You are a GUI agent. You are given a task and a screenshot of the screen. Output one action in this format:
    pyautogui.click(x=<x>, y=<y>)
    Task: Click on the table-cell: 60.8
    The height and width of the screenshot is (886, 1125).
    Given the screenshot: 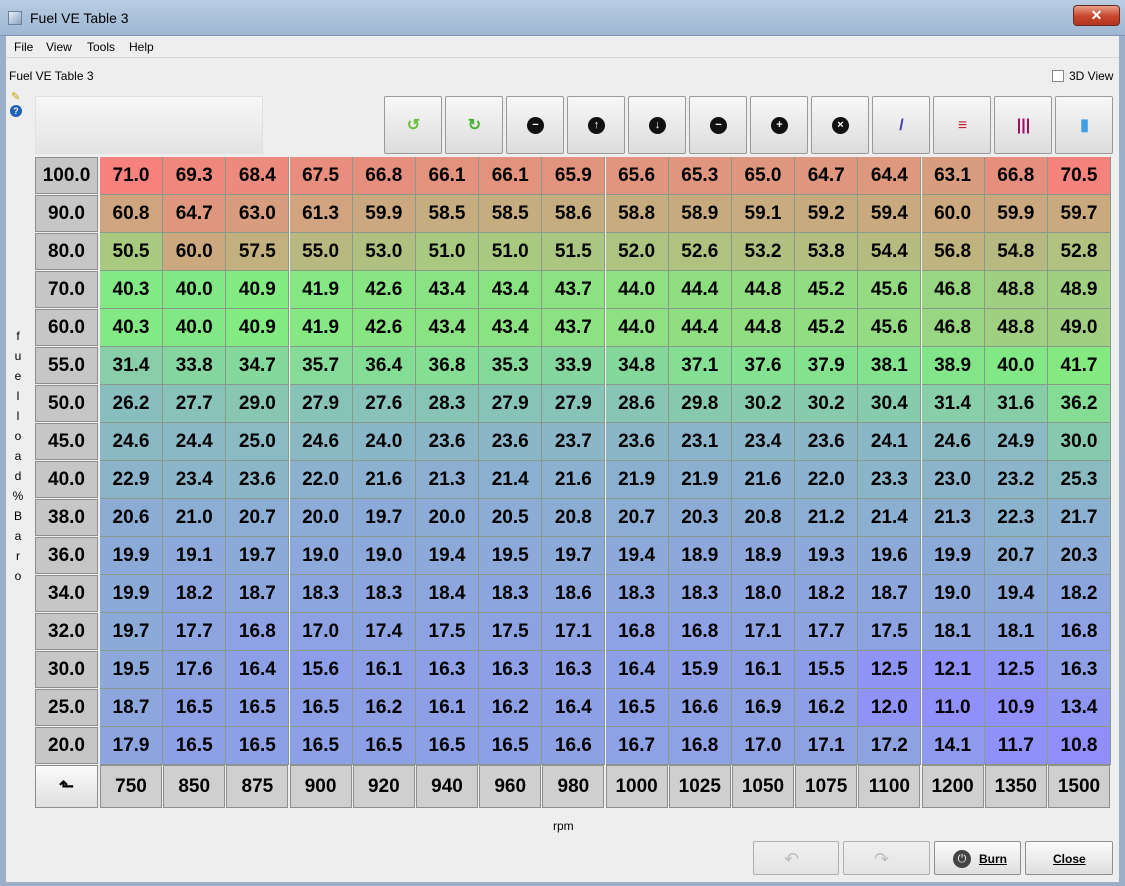 What is the action you would take?
    pyautogui.click(x=131, y=214)
    